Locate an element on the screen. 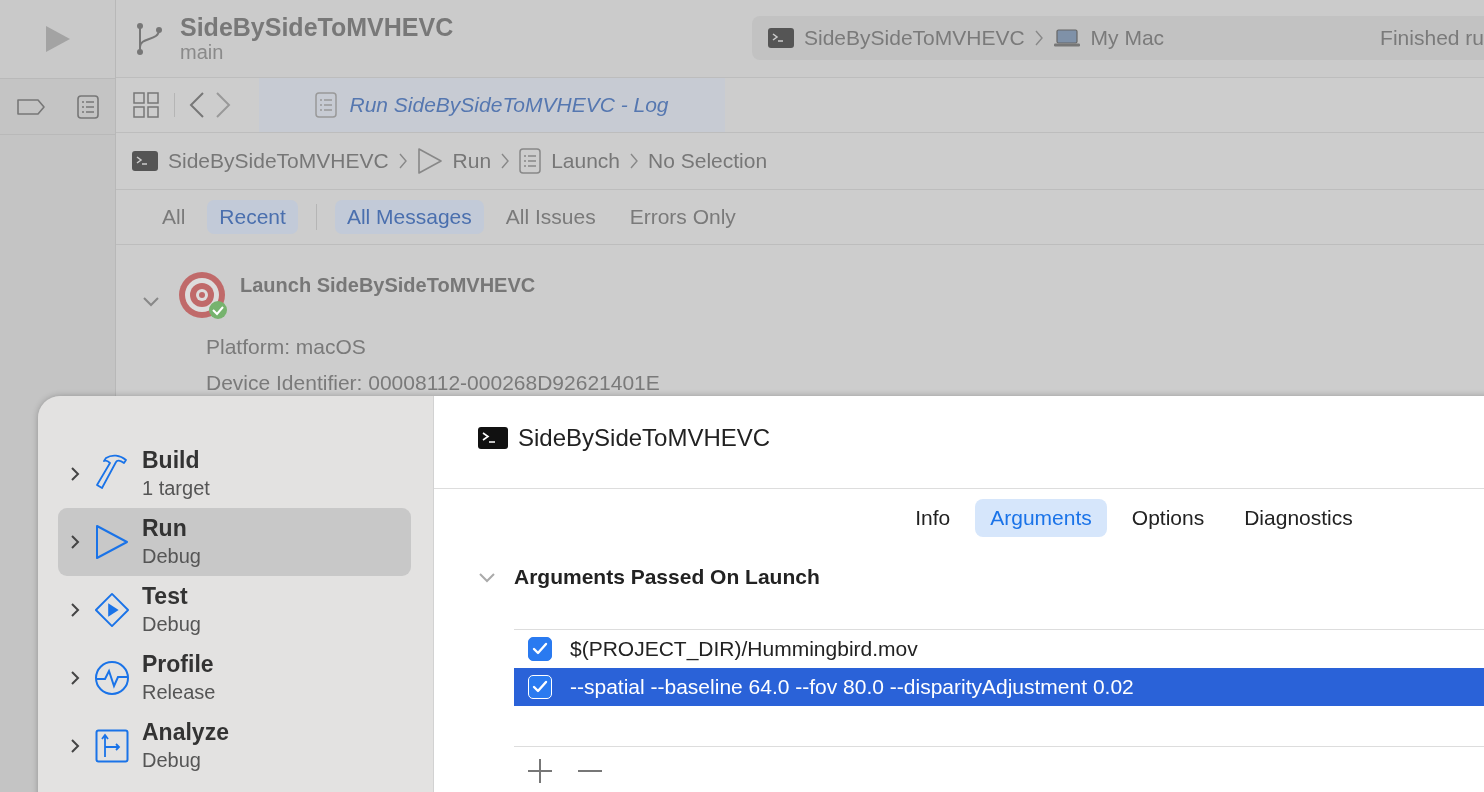 This screenshot has width=1484, height=792. status-text: Finished ru is located at coordinates (1432, 37).